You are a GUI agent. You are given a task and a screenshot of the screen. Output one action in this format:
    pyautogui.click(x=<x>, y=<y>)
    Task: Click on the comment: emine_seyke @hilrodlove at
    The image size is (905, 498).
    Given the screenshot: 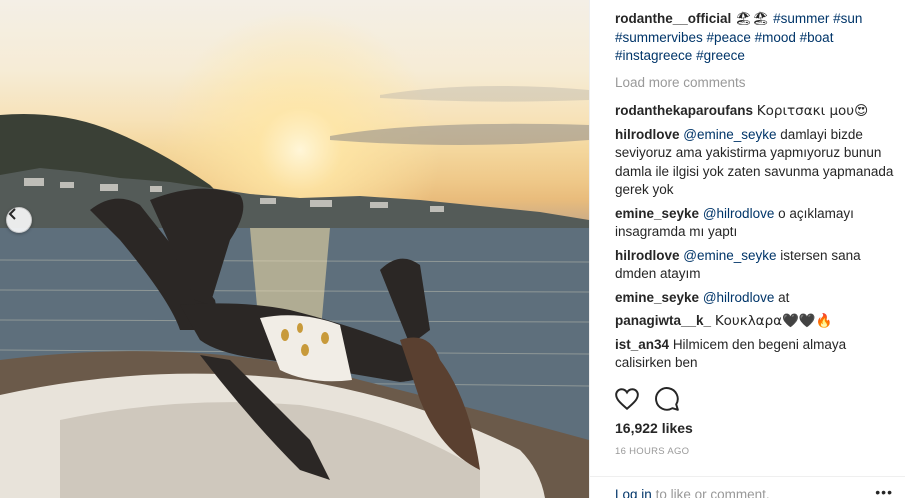 What is the action you would take?
    pyautogui.click(x=755, y=298)
    